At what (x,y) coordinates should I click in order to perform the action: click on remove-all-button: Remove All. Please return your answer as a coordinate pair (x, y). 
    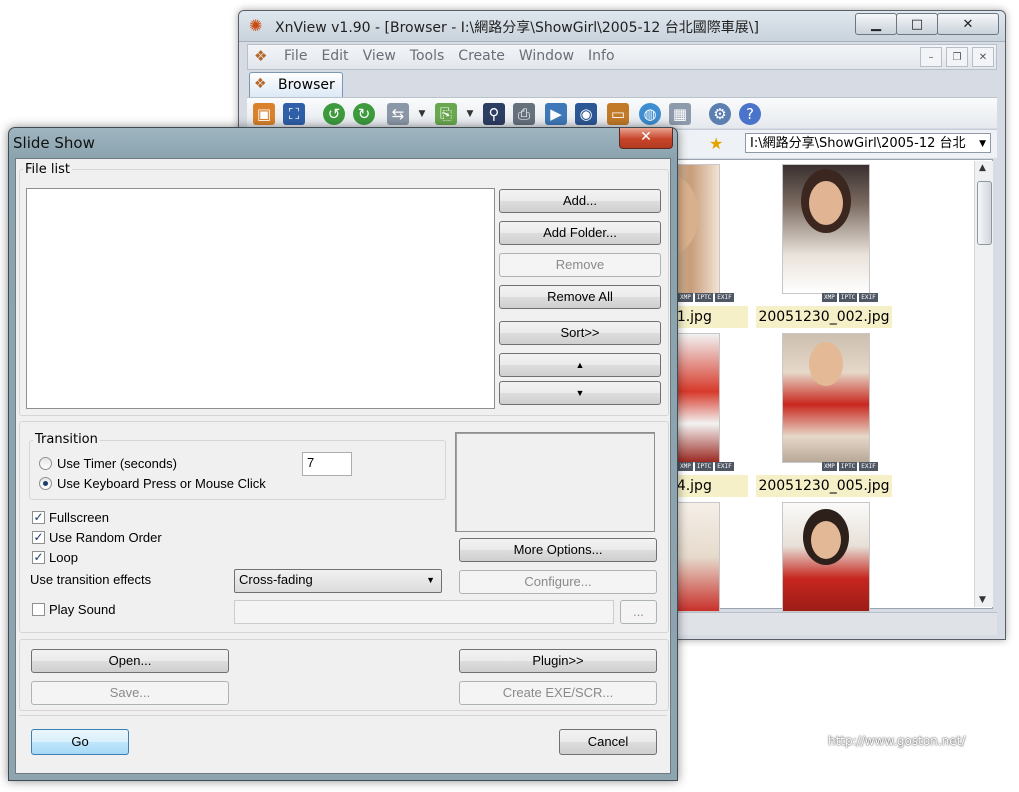
    Looking at the image, I should click on (580, 297).